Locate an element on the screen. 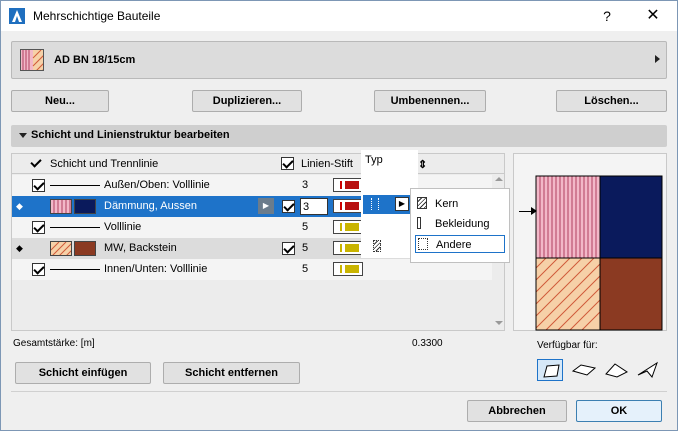 This screenshot has height=431, width=678. brick-color-swatch is located at coordinates (85, 248).